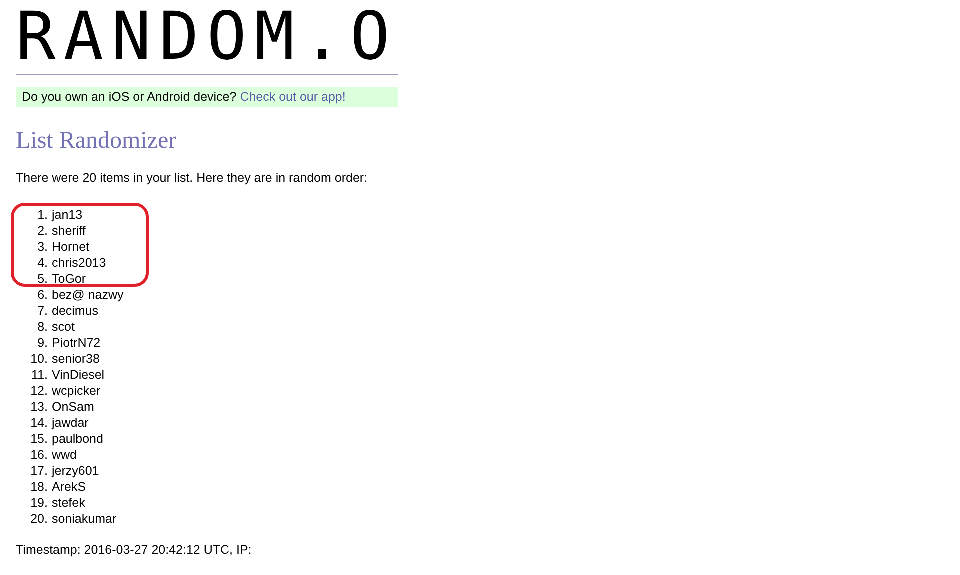 Image resolution: width=960 pixels, height=575 pixels. Describe the element at coordinates (69, 231) in the screenshot. I see `list-item: sheriff` at that location.